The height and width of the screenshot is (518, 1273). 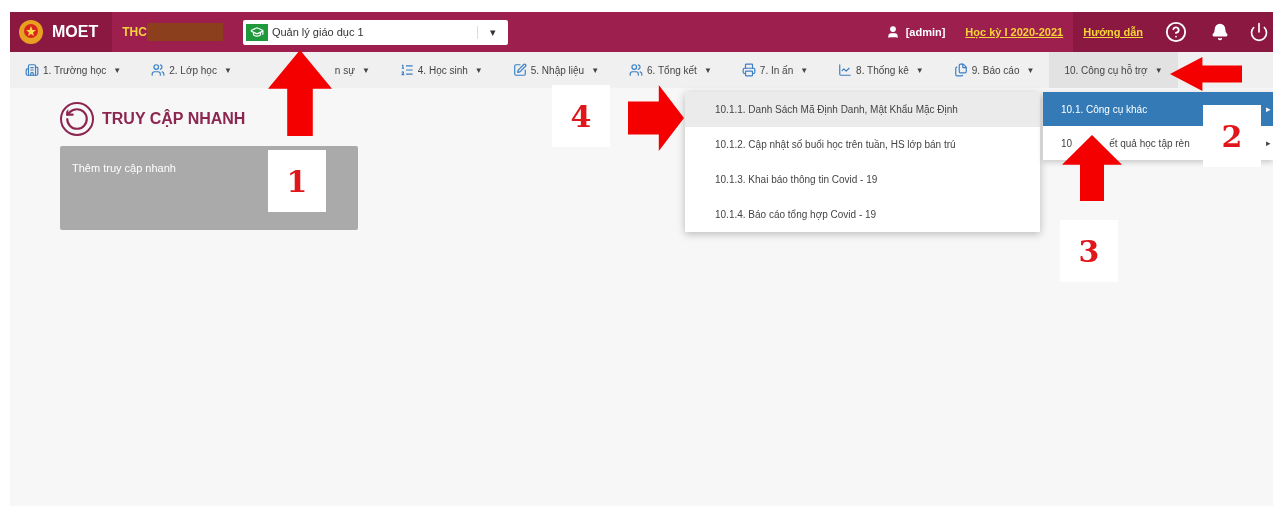 I want to click on nav-menu-item: 6. Tổng kết ▼, so click(x=670, y=70).